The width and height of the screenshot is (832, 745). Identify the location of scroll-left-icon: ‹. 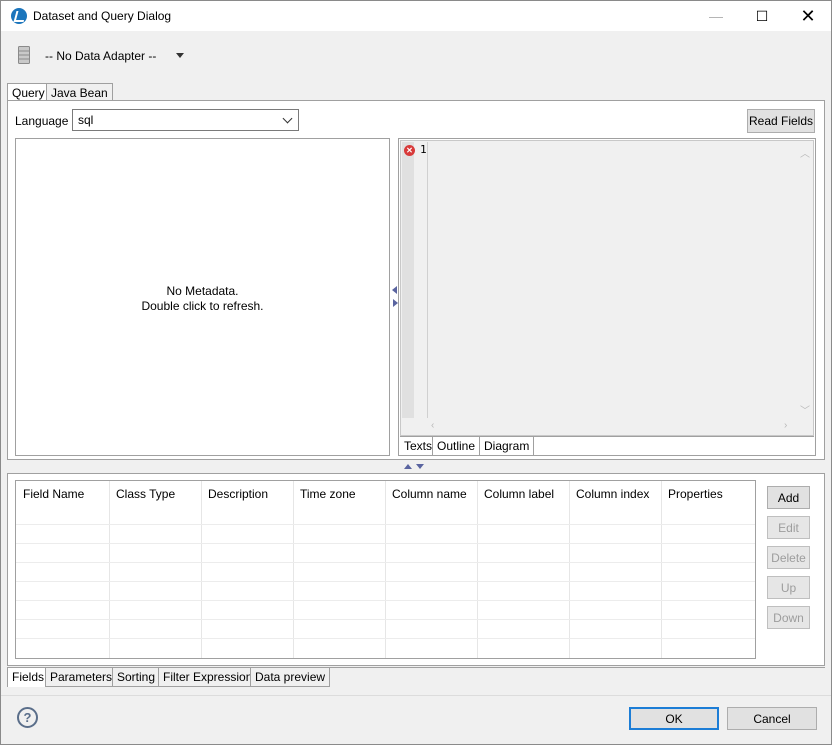
(432, 425).